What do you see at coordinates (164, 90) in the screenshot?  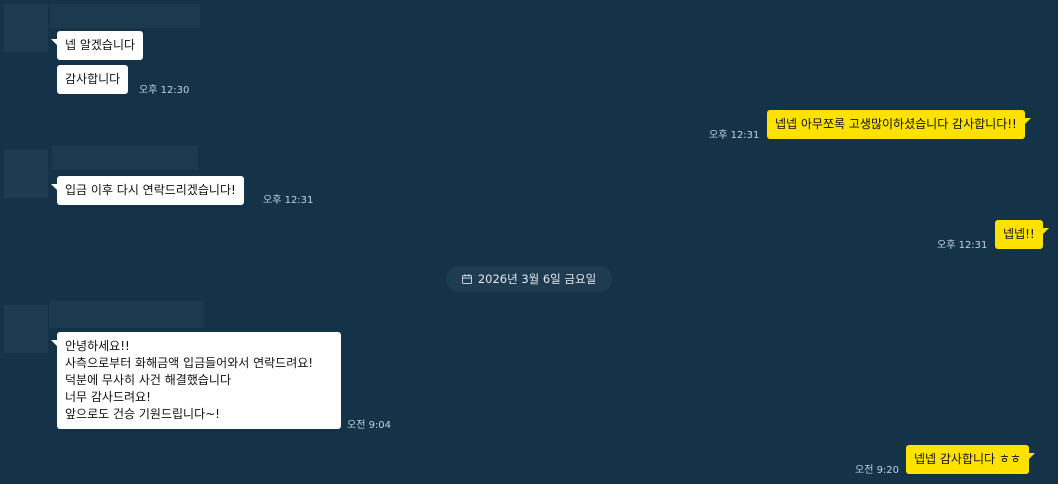 I see `message-time: 오후 12:30` at bounding box center [164, 90].